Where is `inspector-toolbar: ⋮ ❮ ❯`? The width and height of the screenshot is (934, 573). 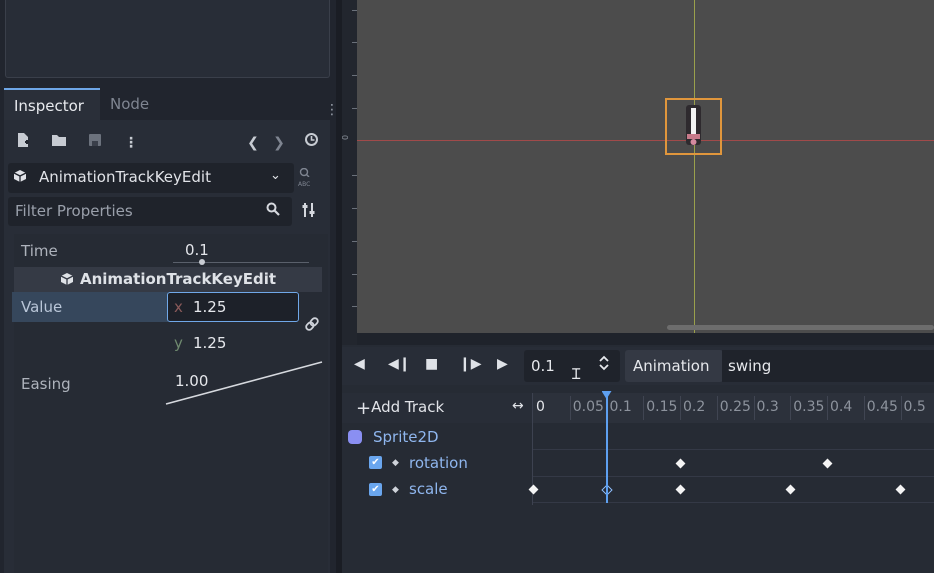 inspector-toolbar: ⋮ ❮ ❯ is located at coordinates (167, 143).